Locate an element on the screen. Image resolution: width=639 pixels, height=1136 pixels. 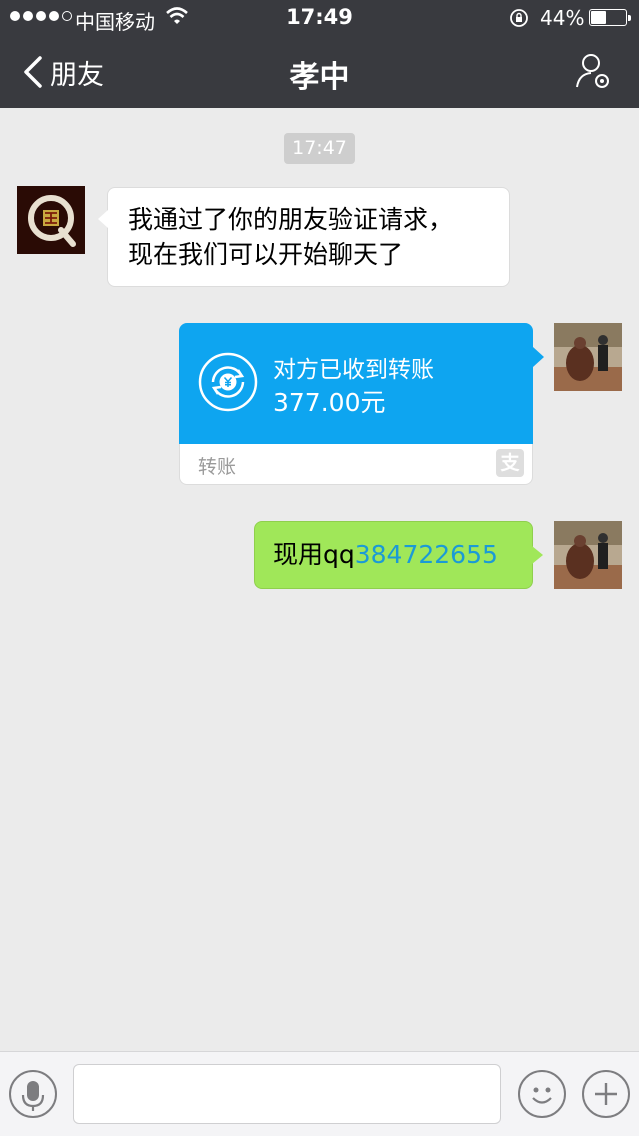
transfer-card: 对方已收到转账 377.00元 转账 支 is located at coordinates (361, 404).